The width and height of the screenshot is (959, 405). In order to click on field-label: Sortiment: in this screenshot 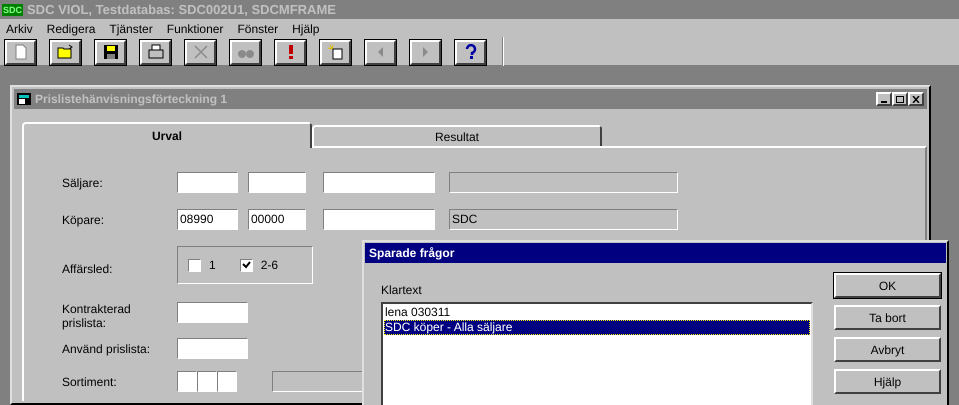, I will do `click(90, 382)`.